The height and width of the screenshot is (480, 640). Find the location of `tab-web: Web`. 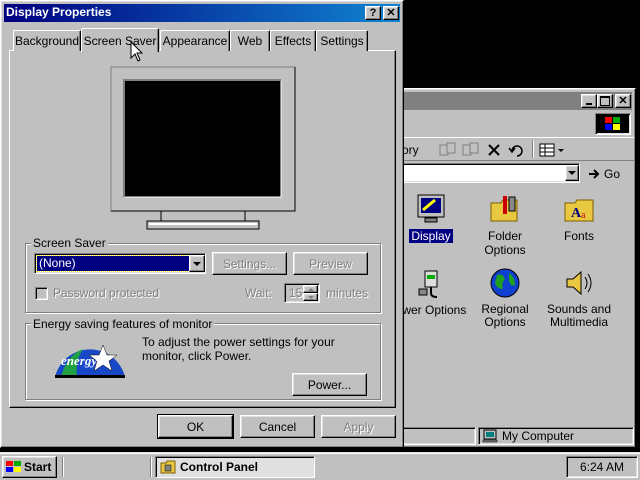

tab-web: Web is located at coordinates (250, 40).